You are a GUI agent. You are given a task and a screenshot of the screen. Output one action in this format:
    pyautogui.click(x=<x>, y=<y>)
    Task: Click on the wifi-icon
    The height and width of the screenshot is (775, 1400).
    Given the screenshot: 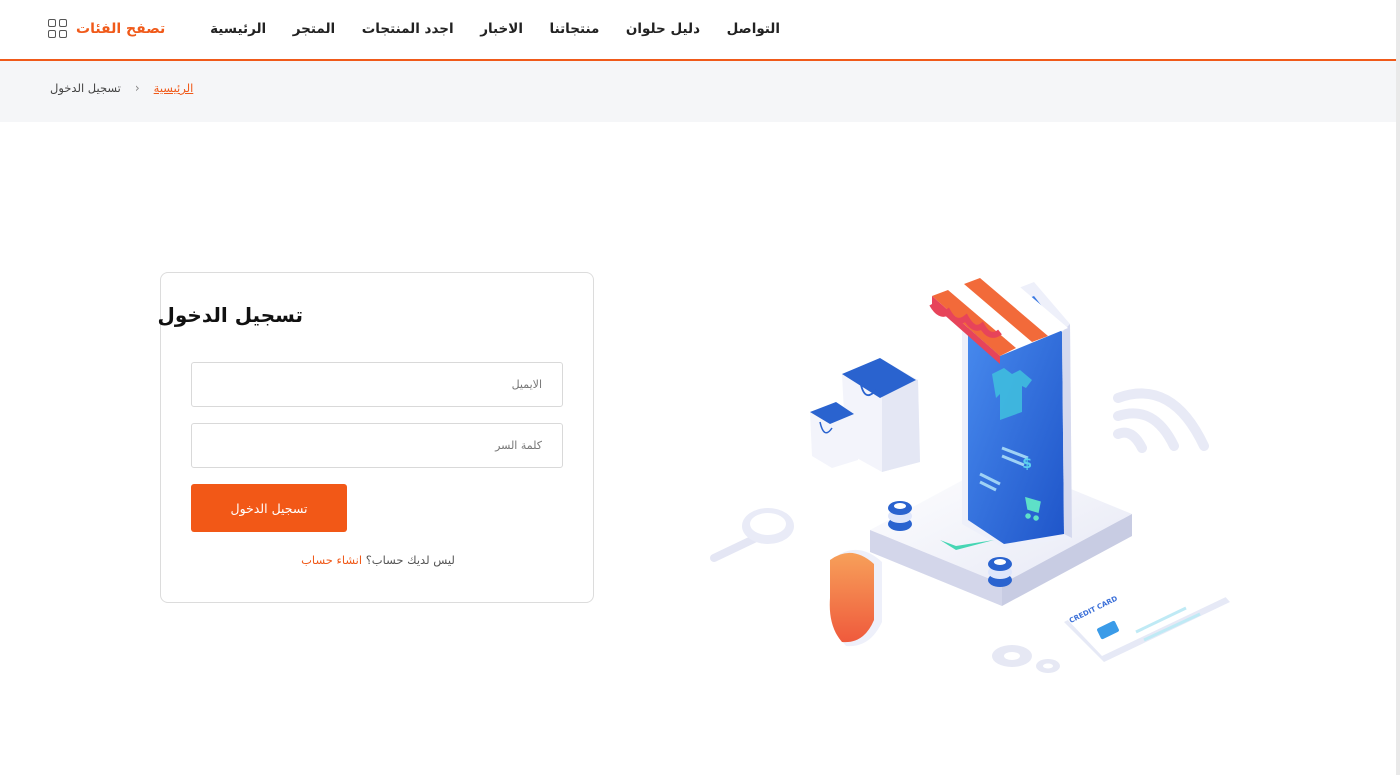 What is the action you would take?
    pyautogui.click(x=1161, y=420)
    